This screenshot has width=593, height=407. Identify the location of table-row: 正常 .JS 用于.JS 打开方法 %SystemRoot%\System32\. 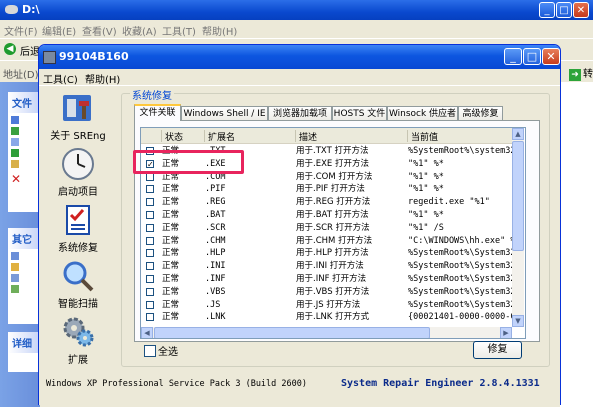
(327, 305).